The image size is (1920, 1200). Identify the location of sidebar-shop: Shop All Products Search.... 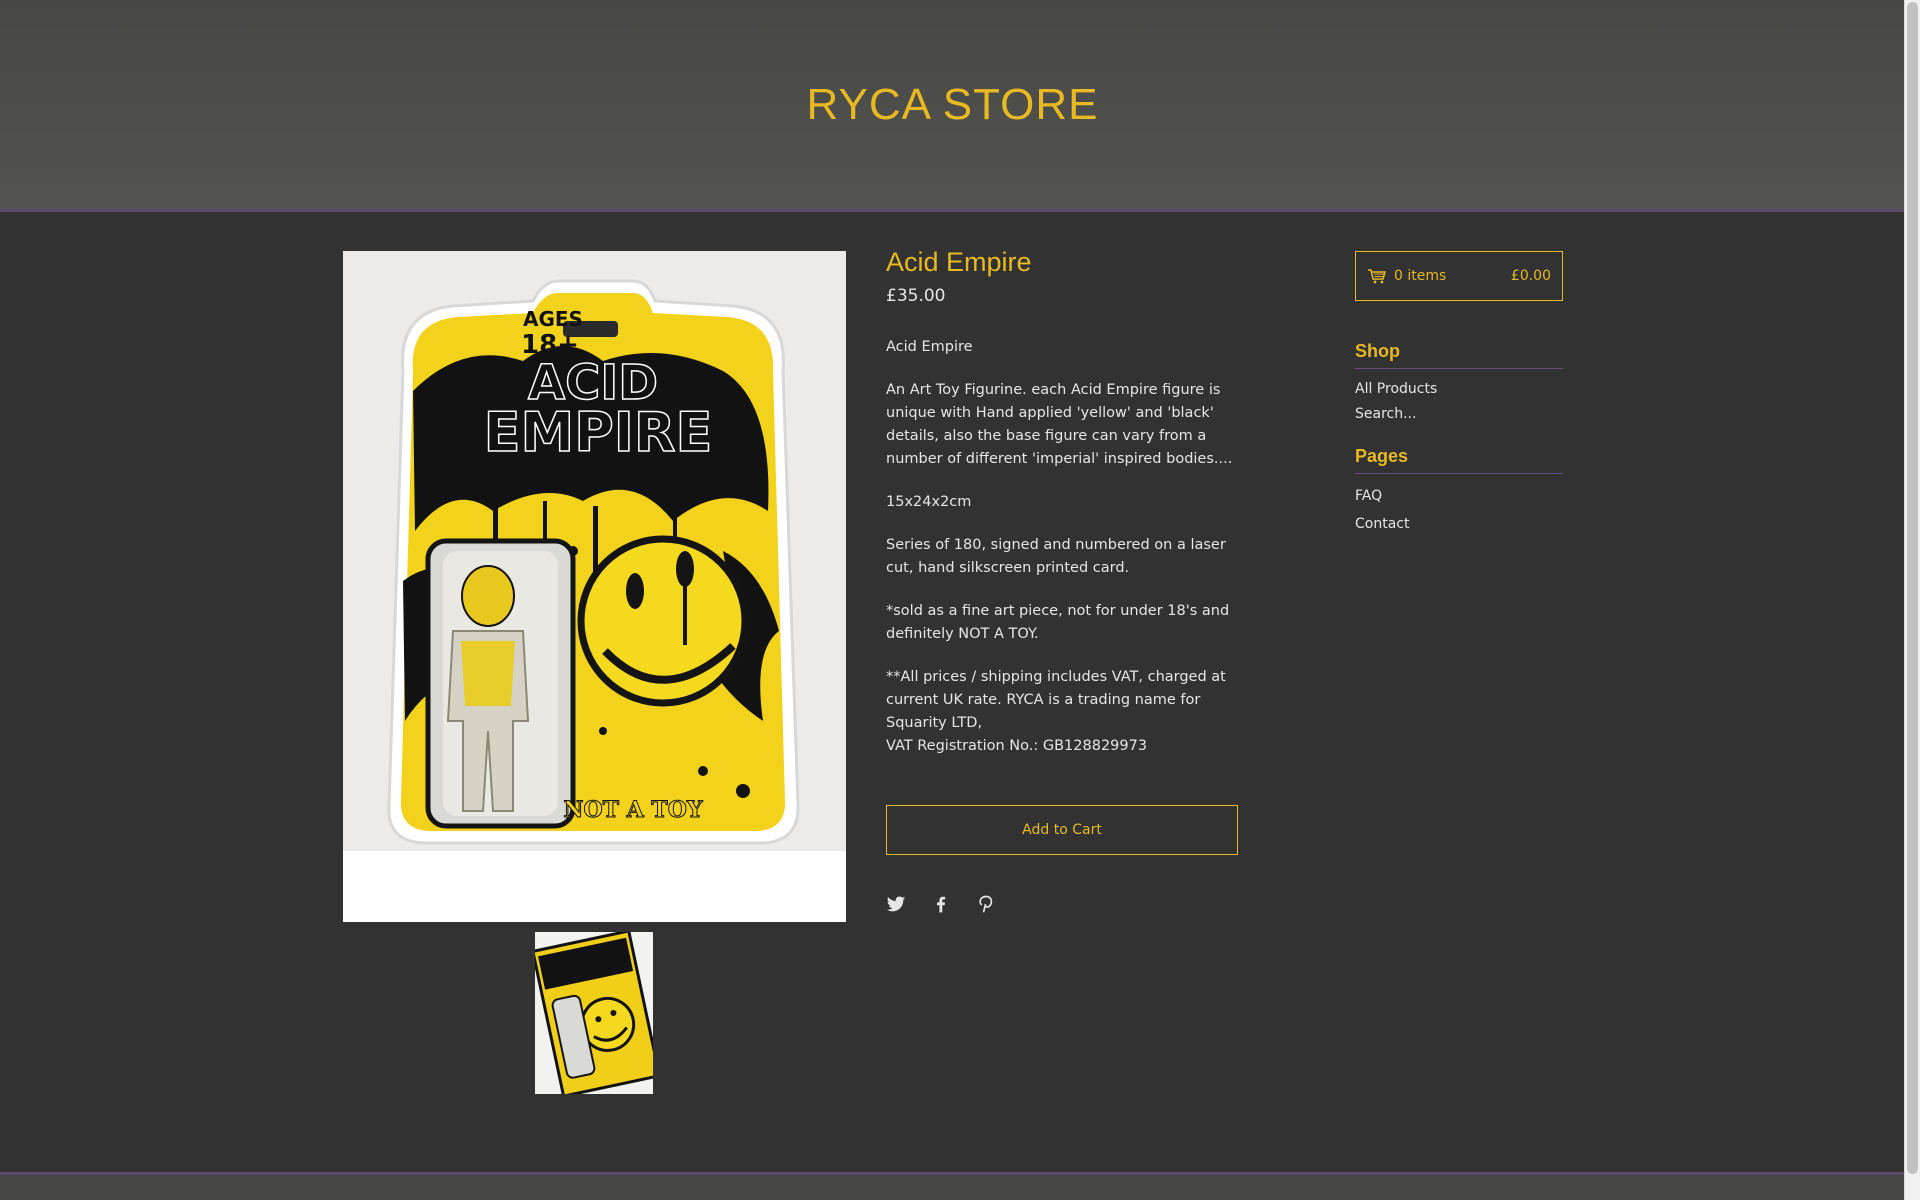
(1459, 384).